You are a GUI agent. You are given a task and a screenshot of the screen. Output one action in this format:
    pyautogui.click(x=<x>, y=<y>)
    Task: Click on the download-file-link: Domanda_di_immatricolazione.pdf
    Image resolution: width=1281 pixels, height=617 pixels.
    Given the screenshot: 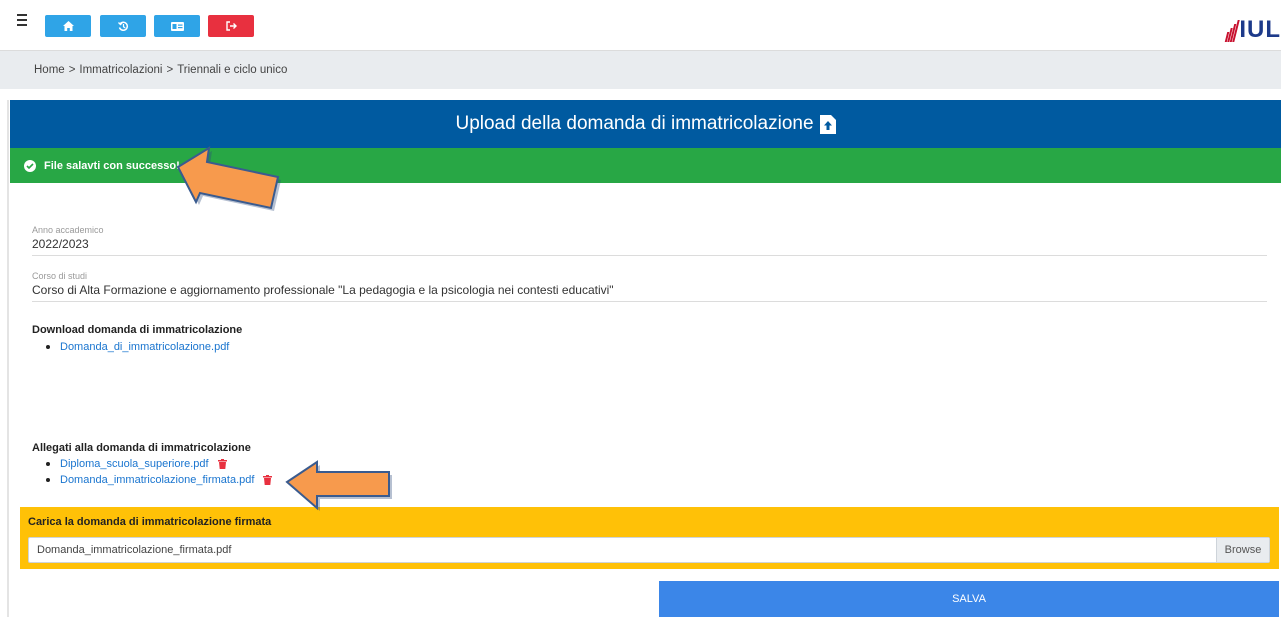 What is the action you would take?
    pyautogui.click(x=144, y=347)
    